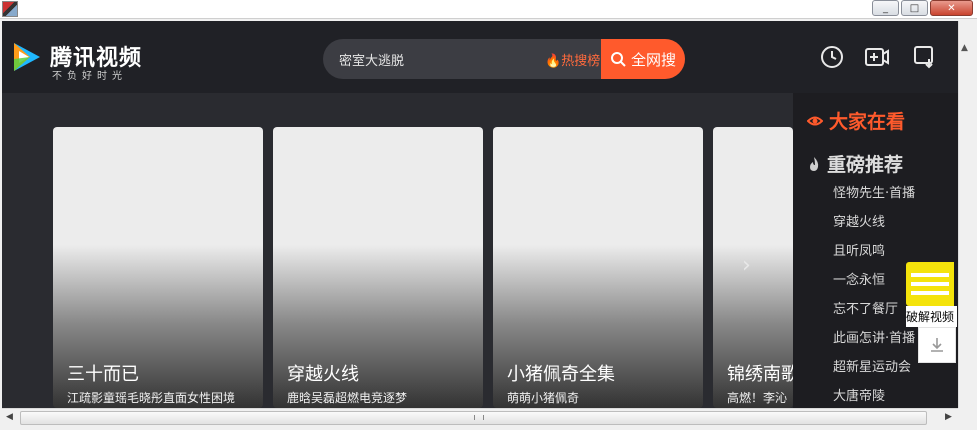  What do you see at coordinates (874, 197) in the screenshot?
I see `list-item: 怪物先生·首播` at bounding box center [874, 197].